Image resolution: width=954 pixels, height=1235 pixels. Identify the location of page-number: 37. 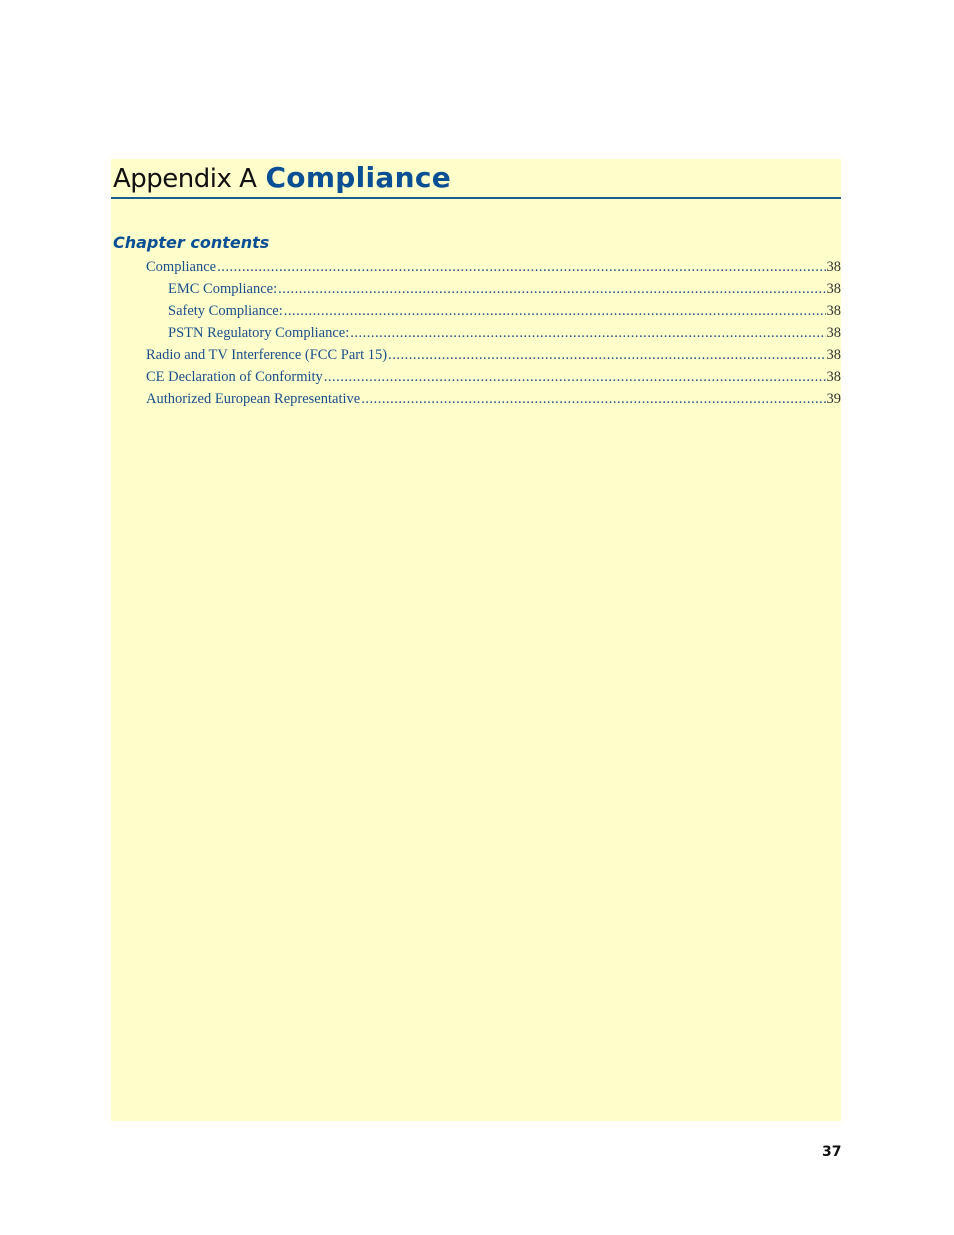
(832, 1152).